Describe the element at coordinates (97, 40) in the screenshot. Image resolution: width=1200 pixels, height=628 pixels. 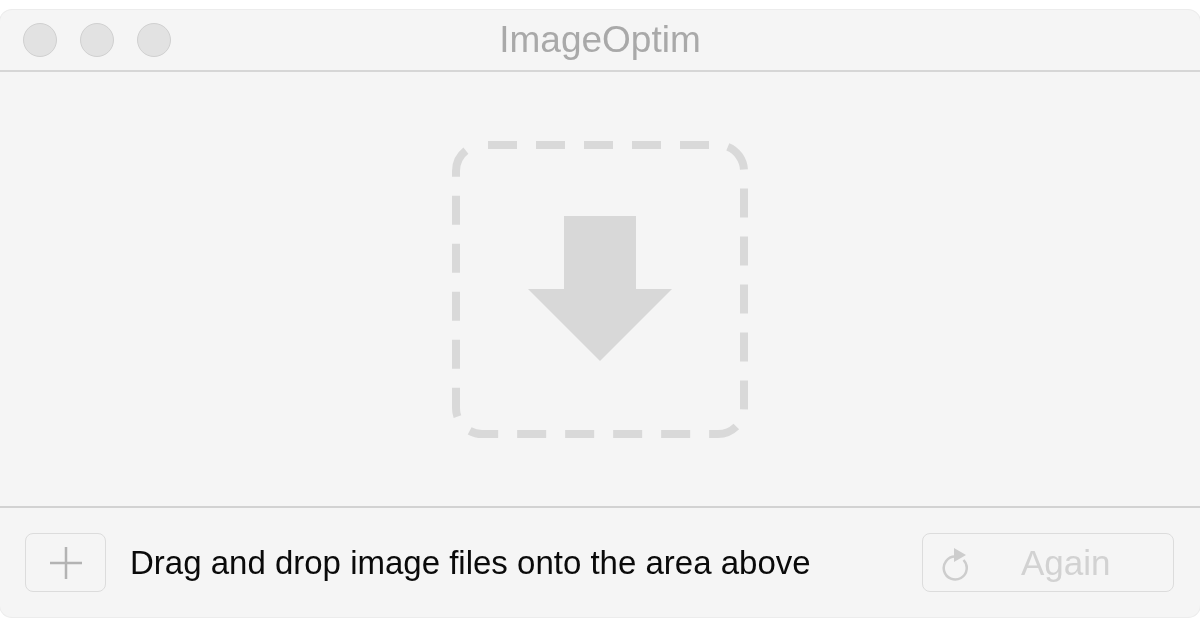
I see `minimize-button` at that location.